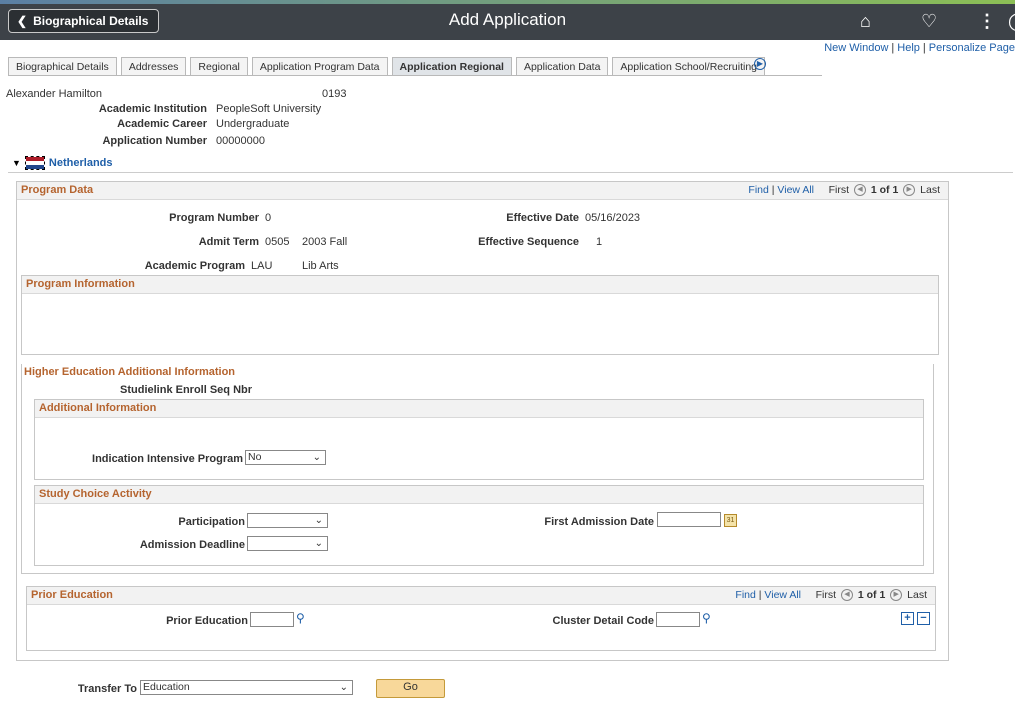  What do you see at coordinates (613, 218) in the screenshot?
I see `effective-date-value: 05/16/2023` at bounding box center [613, 218].